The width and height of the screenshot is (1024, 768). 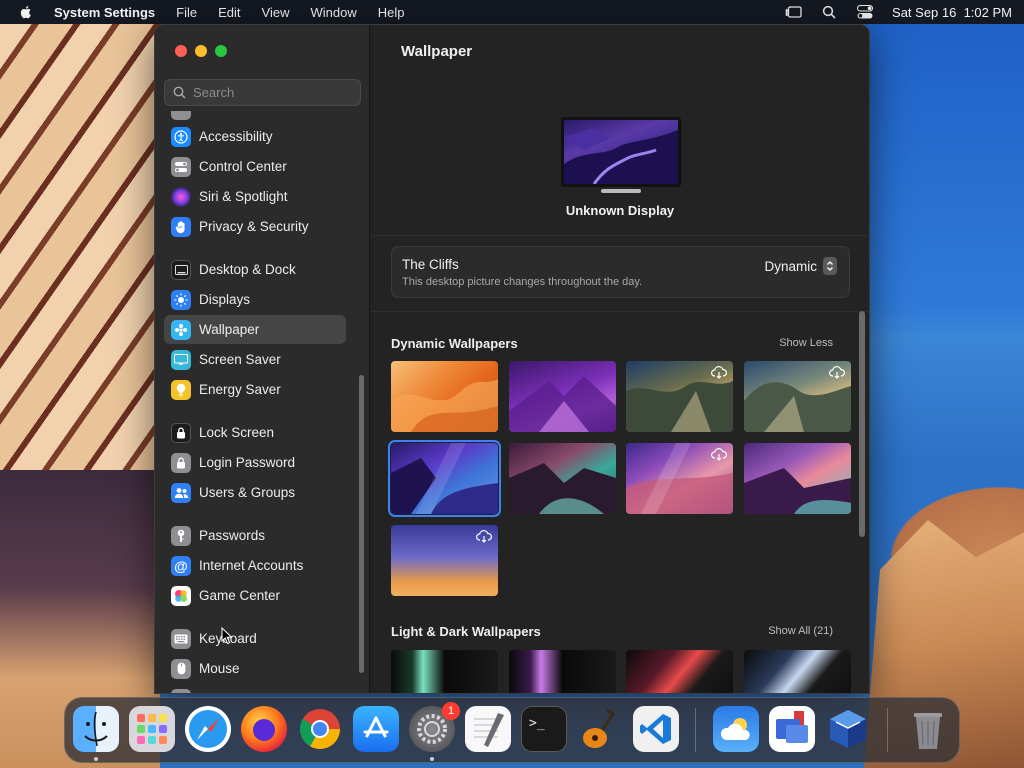 I want to click on apple-menu-icon, so click(x=26, y=12).